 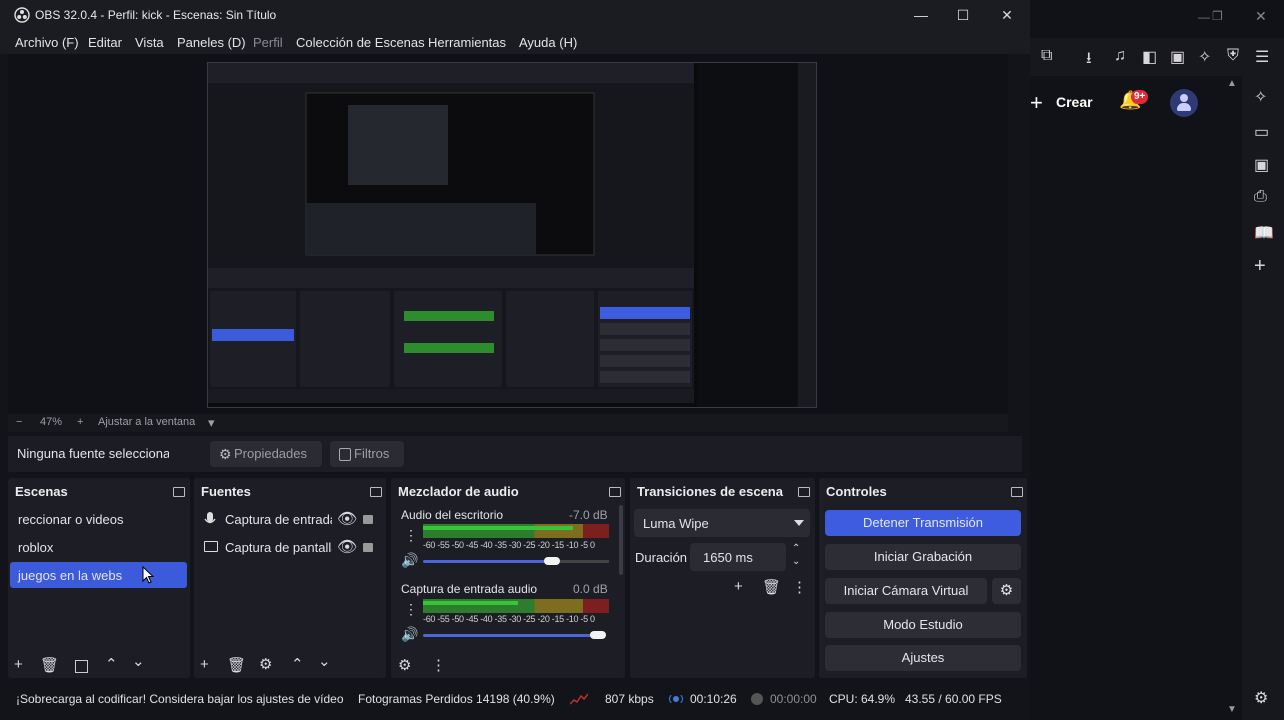 What do you see at coordinates (923, 523) in the screenshot?
I see `stop-stream-button: Detener Transmisión` at bounding box center [923, 523].